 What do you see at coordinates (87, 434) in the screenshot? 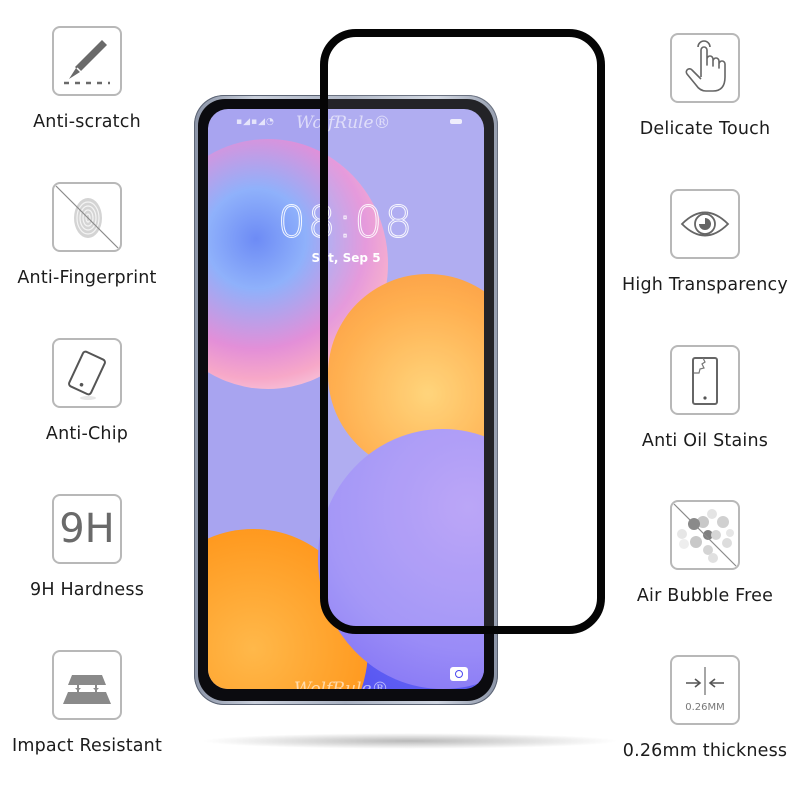
I see `feature-label: Anti-Chip` at bounding box center [87, 434].